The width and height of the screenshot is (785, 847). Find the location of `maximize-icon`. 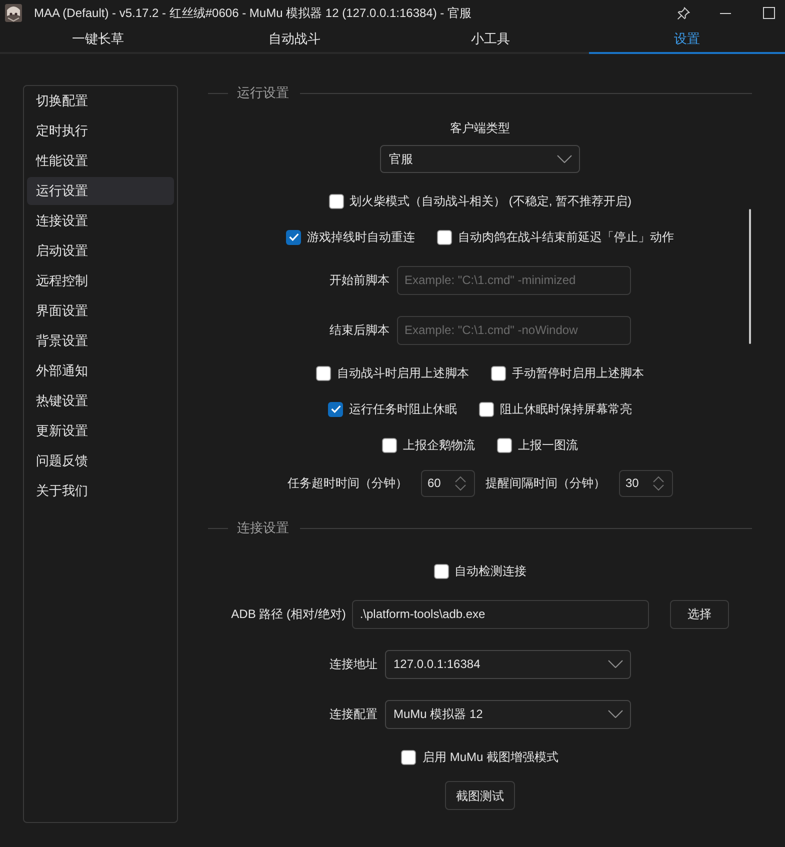

maximize-icon is located at coordinates (769, 13).